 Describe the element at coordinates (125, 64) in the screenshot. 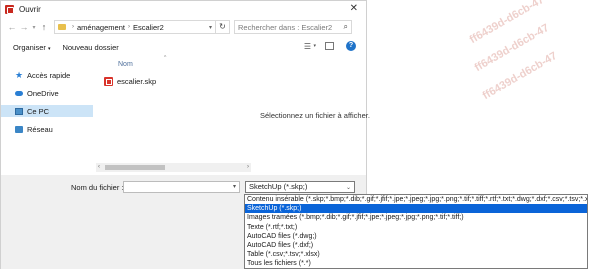

I see `column-header-nom: Nom` at that location.